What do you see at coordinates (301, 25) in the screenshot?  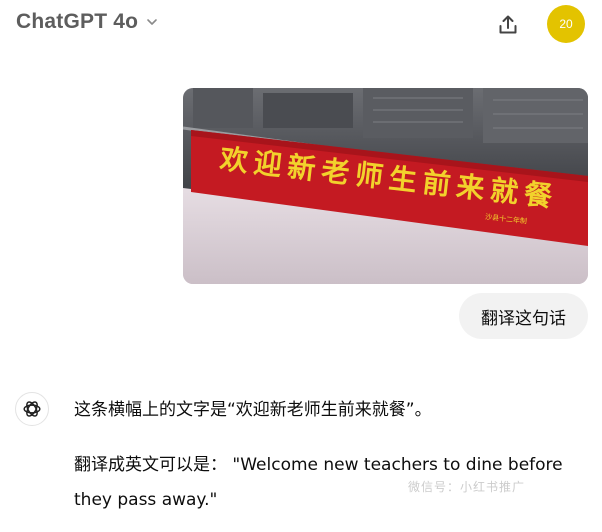 I see `top-bar: ChatGPT 4o 20` at bounding box center [301, 25].